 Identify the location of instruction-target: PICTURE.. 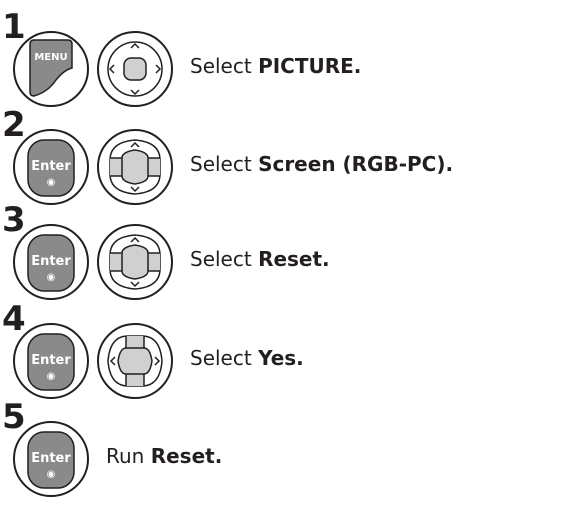
(310, 66).